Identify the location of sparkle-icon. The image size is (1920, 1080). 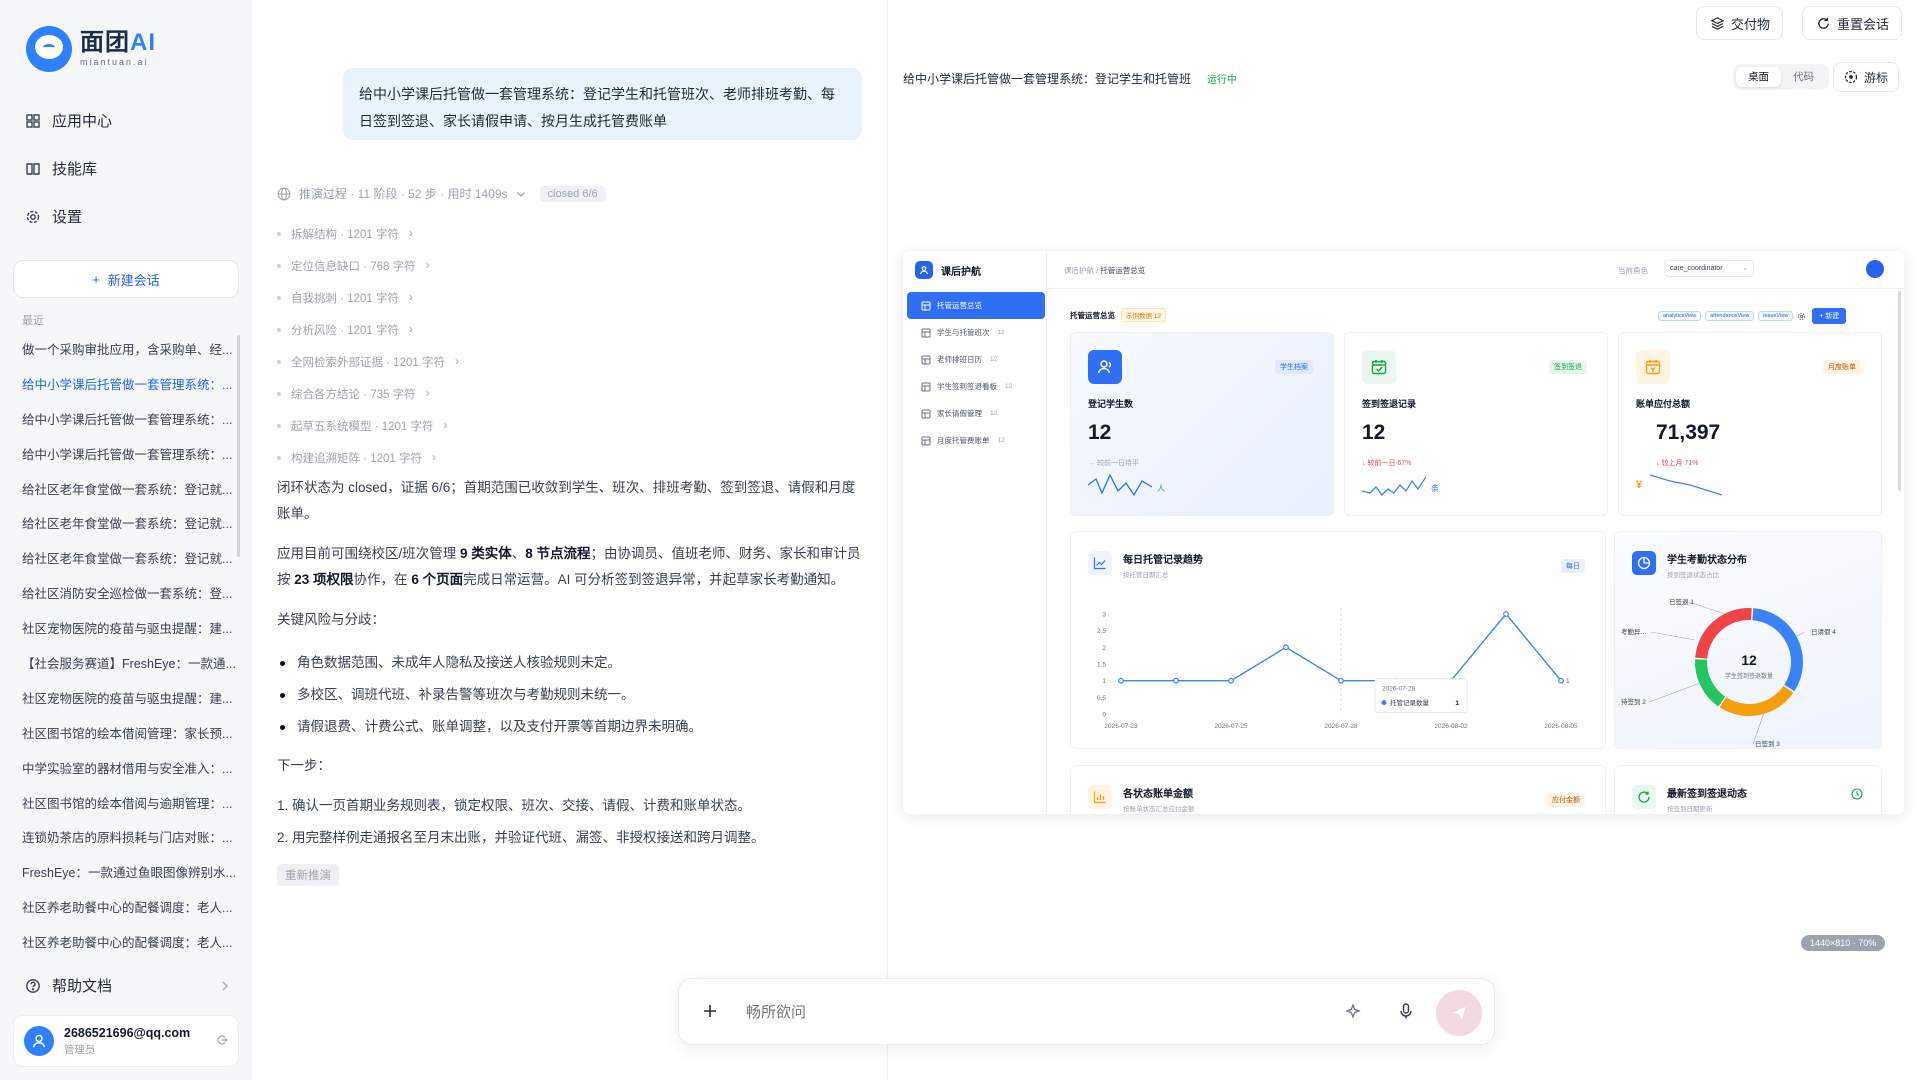
(1353, 1012).